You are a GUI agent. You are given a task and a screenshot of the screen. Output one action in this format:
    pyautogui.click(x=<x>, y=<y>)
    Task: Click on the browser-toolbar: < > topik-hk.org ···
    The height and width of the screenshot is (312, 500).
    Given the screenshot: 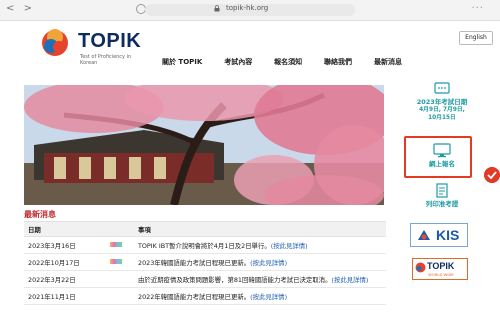 What is the action you would take?
    pyautogui.click(x=250, y=10)
    